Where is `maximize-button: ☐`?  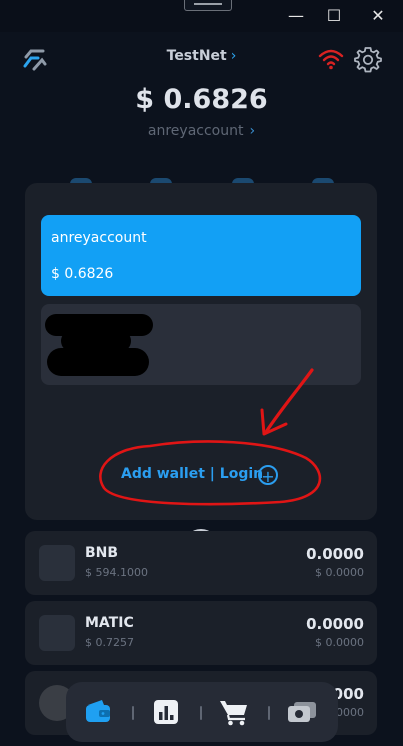
maximize-button: ☐ is located at coordinates (334, 16).